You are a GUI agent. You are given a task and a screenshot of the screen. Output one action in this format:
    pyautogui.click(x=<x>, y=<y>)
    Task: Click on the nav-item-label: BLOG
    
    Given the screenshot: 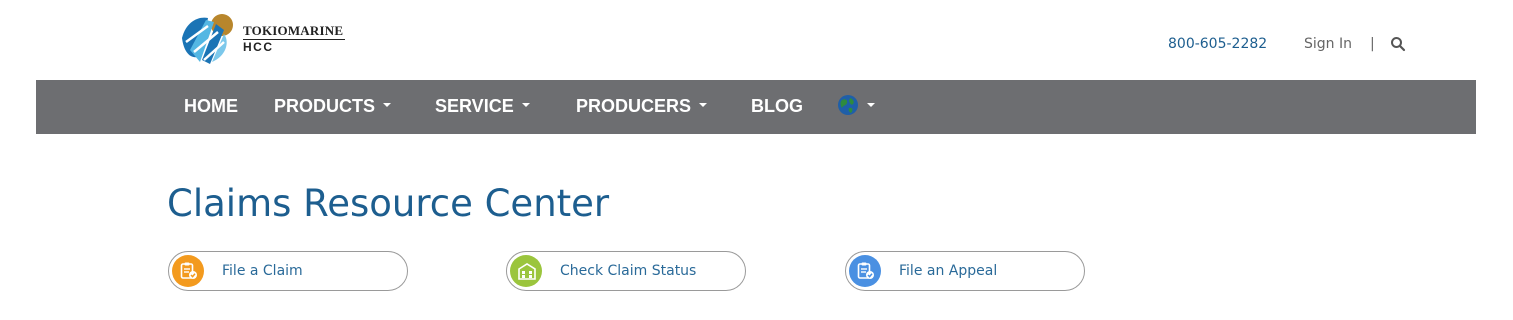 What is the action you would take?
    pyautogui.click(x=777, y=106)
    